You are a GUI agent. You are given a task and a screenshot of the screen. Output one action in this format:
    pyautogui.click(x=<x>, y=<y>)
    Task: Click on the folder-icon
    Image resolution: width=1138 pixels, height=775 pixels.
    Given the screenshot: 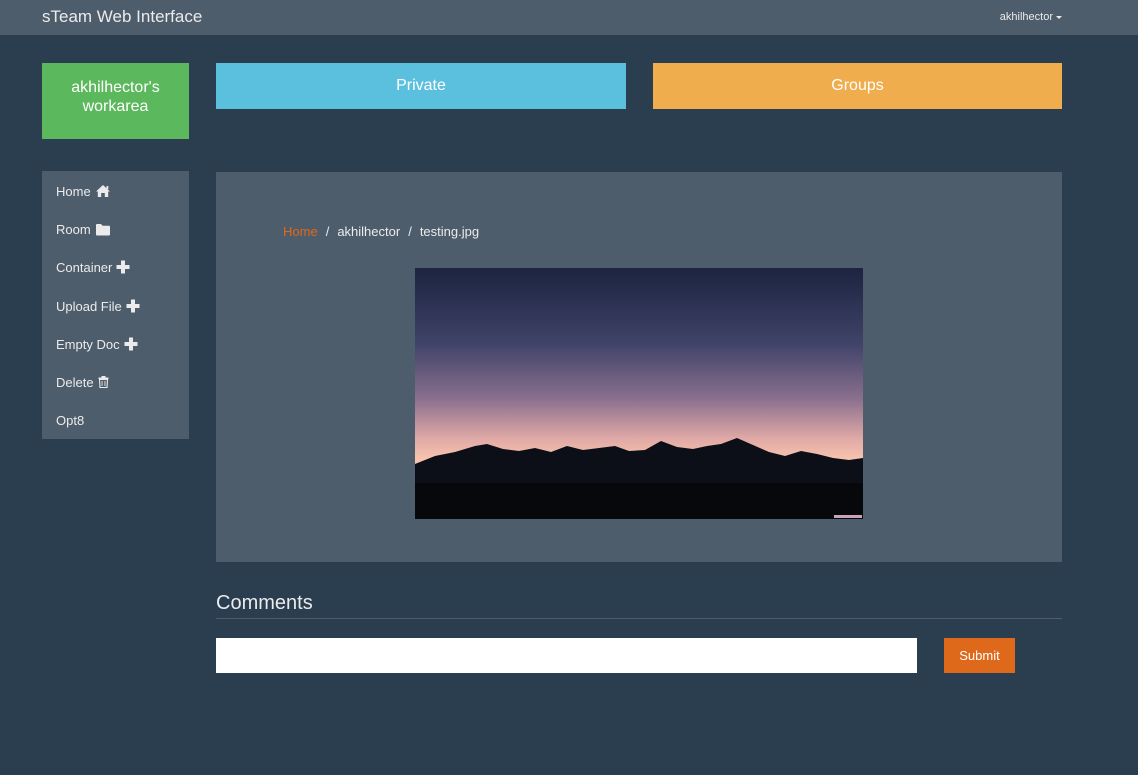 What is the action you would take?
    pyautogui.click(x=102, y=229)
    